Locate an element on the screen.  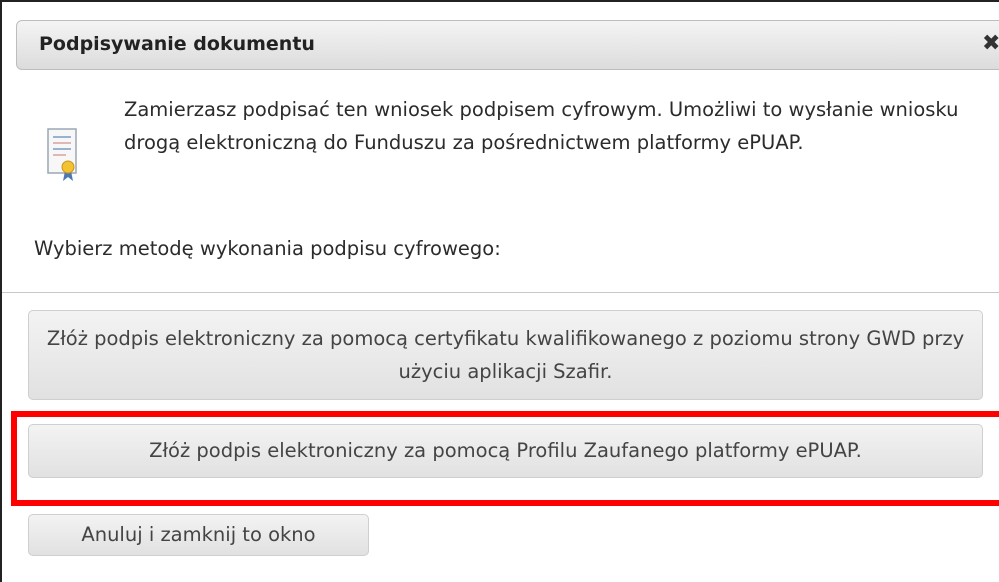
cancel-button: Anuluj i zamknij to okno is located at coordinates (198, 535).